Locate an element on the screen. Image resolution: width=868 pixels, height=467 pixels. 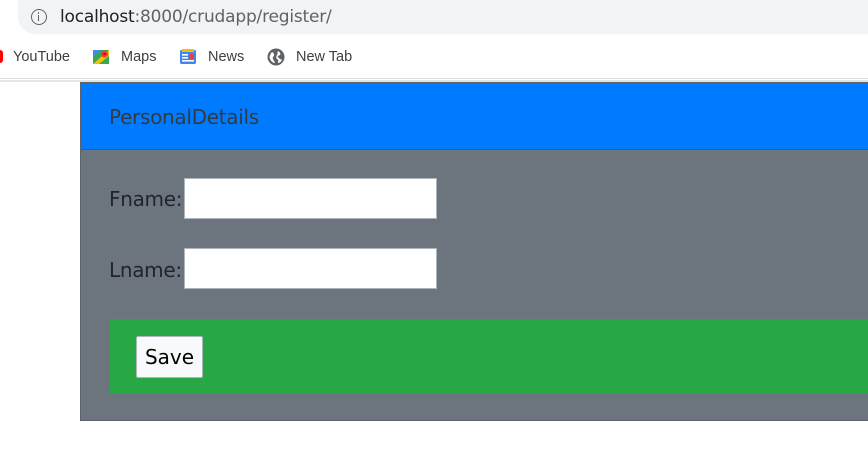
fname-label: Fname: is located at coordinates (146, 199).